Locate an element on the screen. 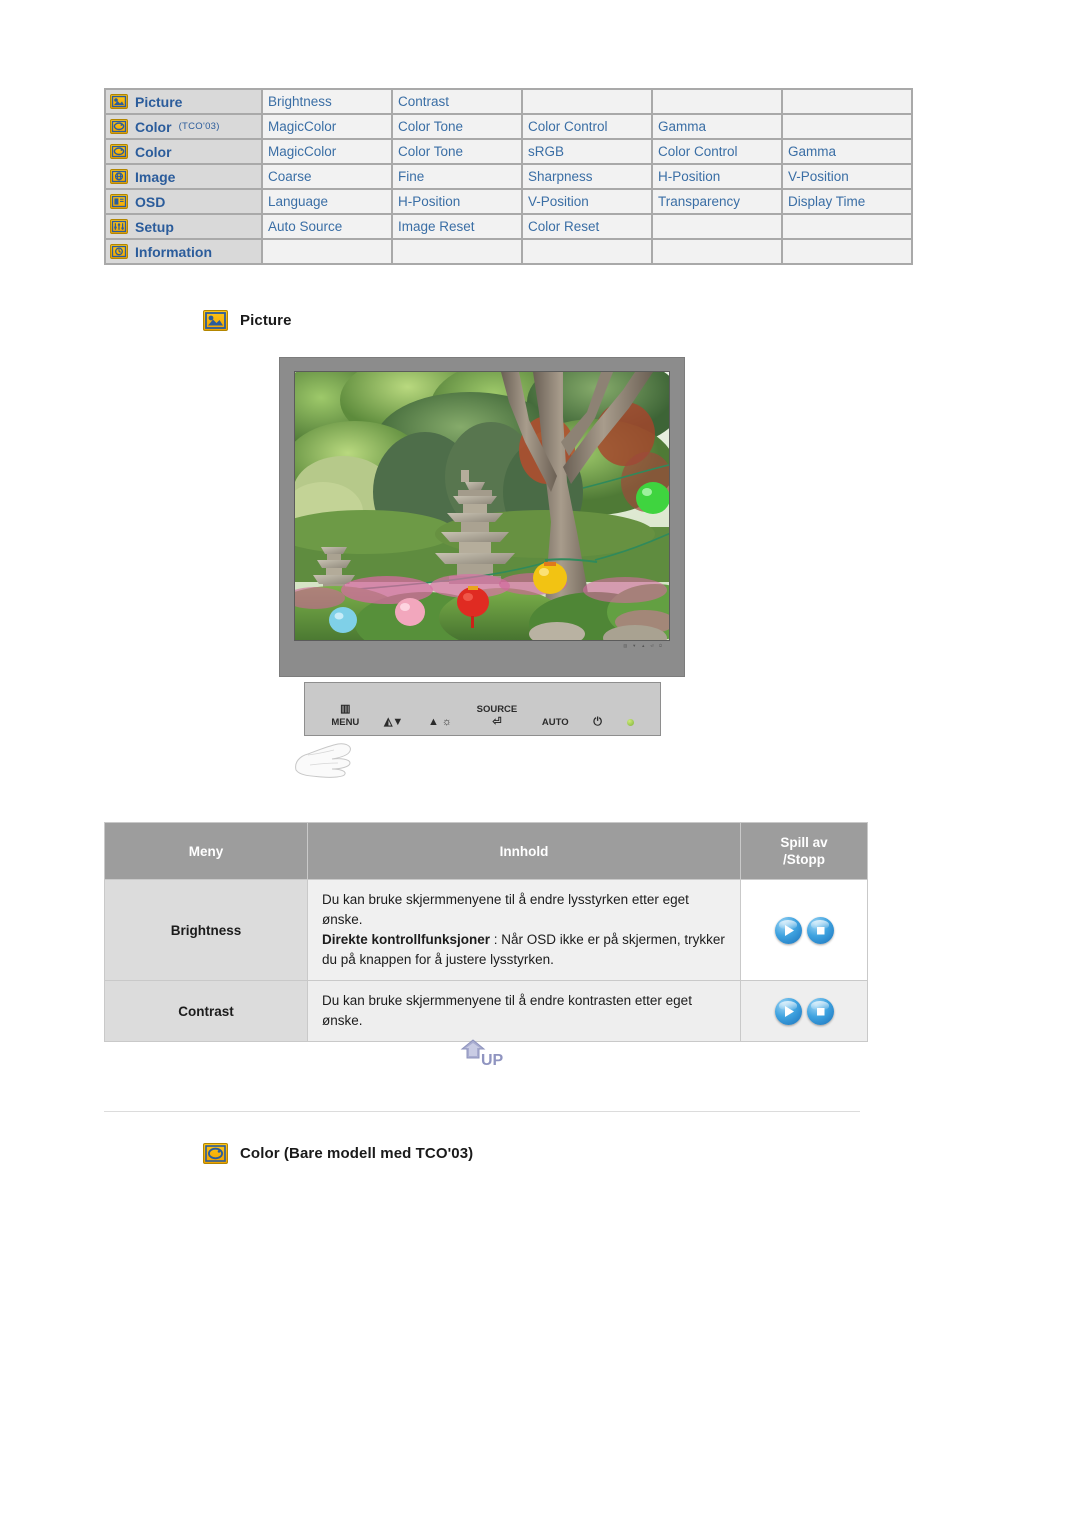  up-brightness-button: ▲ ☼ is located at coordinates (440, 722).